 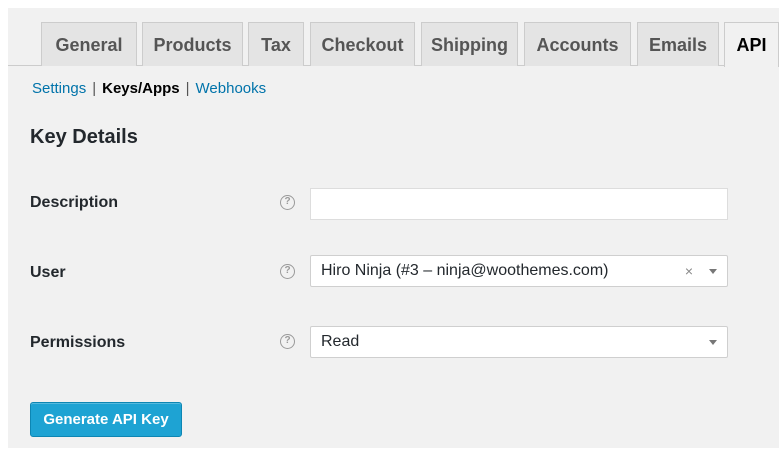 What do you see at coordinates (106, 419) in the screenshot?
I see `generate-api-key-button: Generate API Key` at bounding box center [106, 419].